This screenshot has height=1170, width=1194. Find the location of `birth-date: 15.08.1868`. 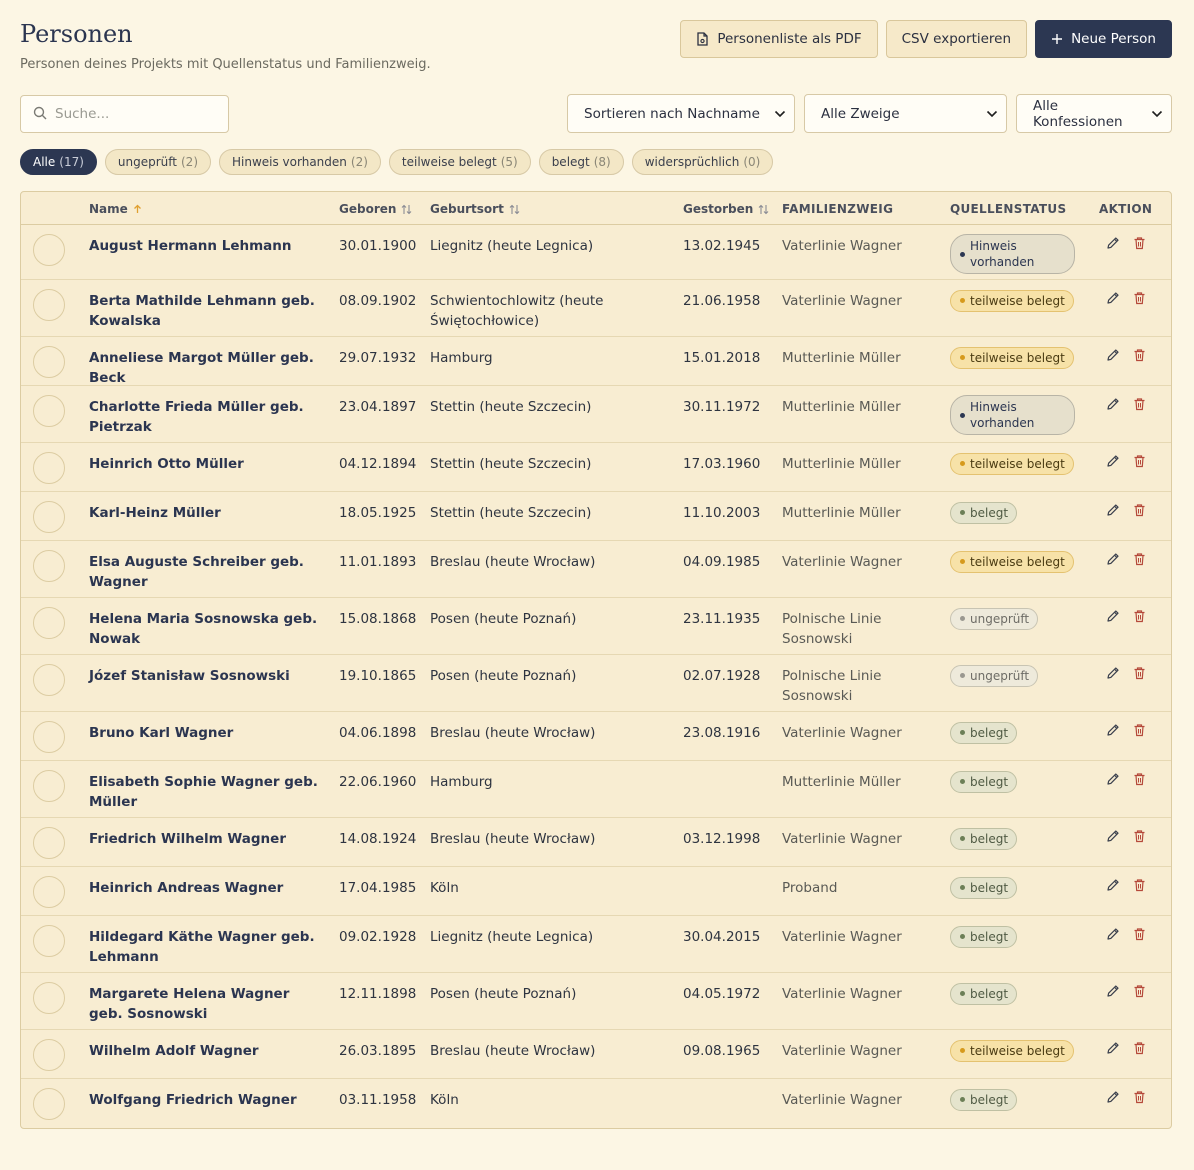

birth-date: 15.08.1868 is located at coordinates (378, 619).